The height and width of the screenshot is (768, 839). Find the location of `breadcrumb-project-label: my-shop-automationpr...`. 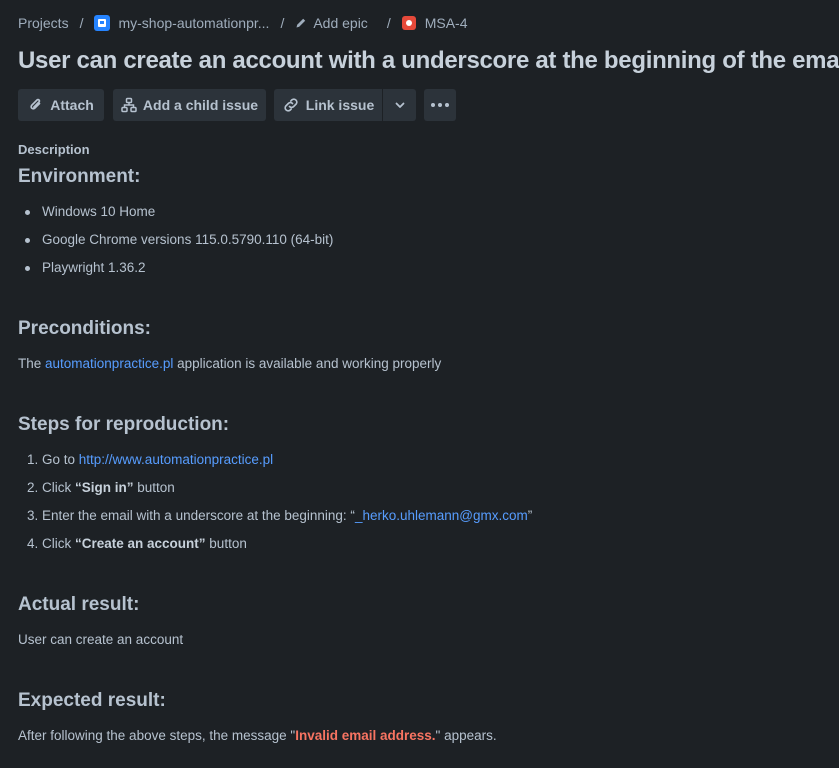

breadcrumb-project-label: my-shop-automationpr... is located at coordinates (194, 23).